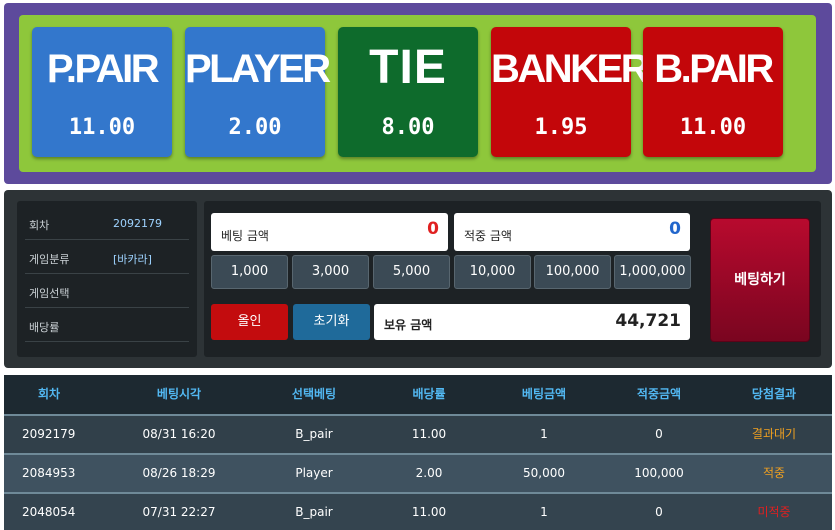  What do you see at coordinates (408, 127) in the screenshot?
I see `bet-option-odds: 8.00` at bounding box center [408, 127].